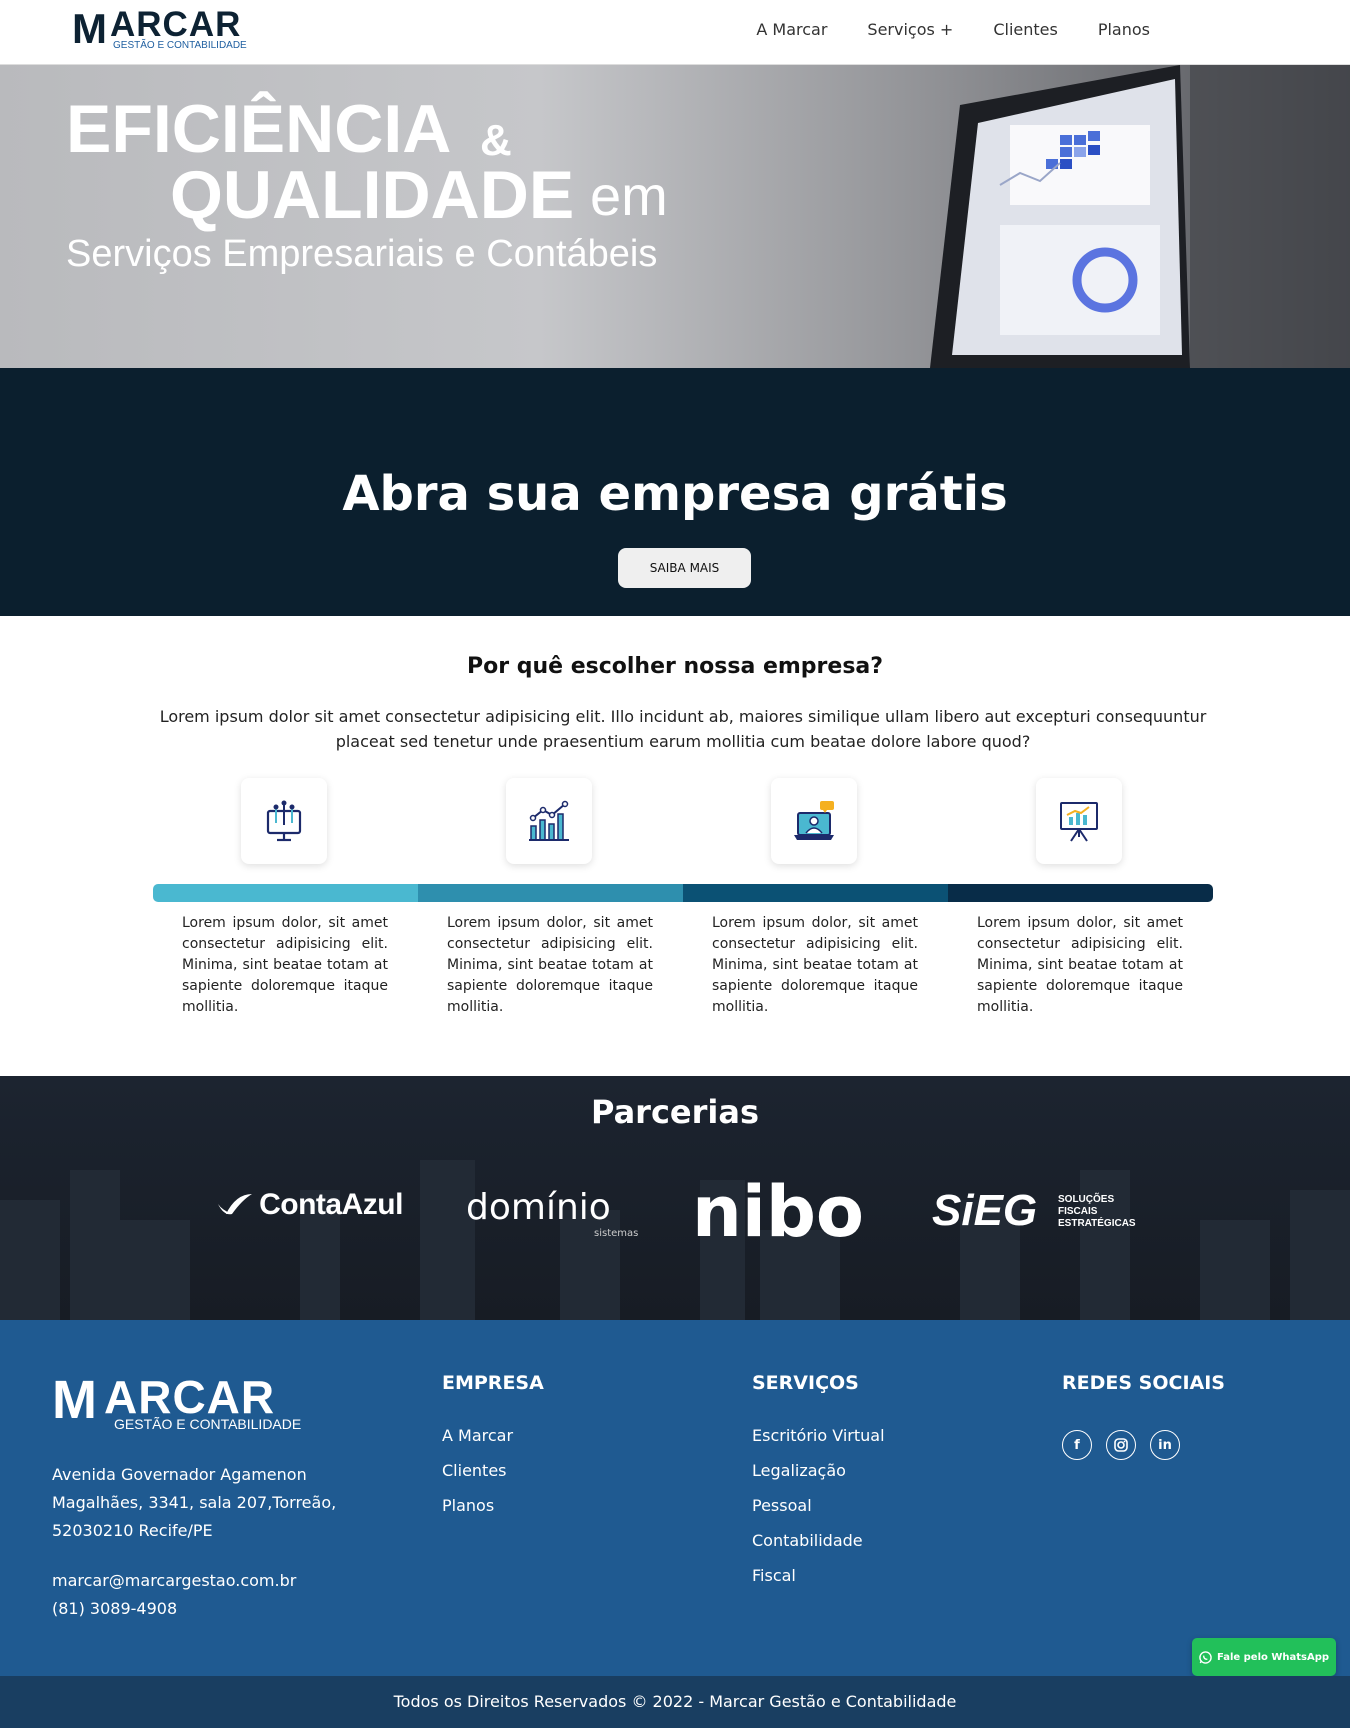 This screenshot has width=1350, height=1728. I want to click on footer-link-clientes: Clientes, so click(474, 1470).